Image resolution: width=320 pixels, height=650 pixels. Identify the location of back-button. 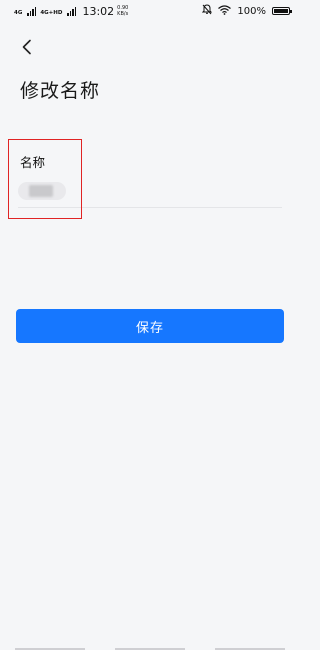
(27, 47).